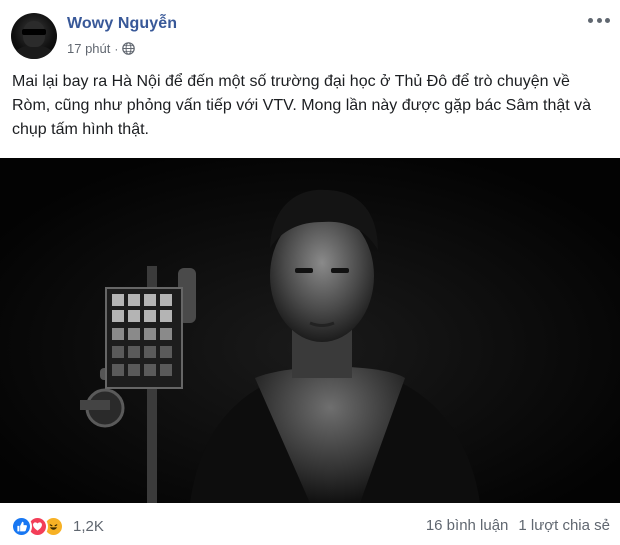  Describe the element at coordinates (310, 31) in the screenshot. I see `post-header: Wowy Nguyễn 17 phút ·` at that location.